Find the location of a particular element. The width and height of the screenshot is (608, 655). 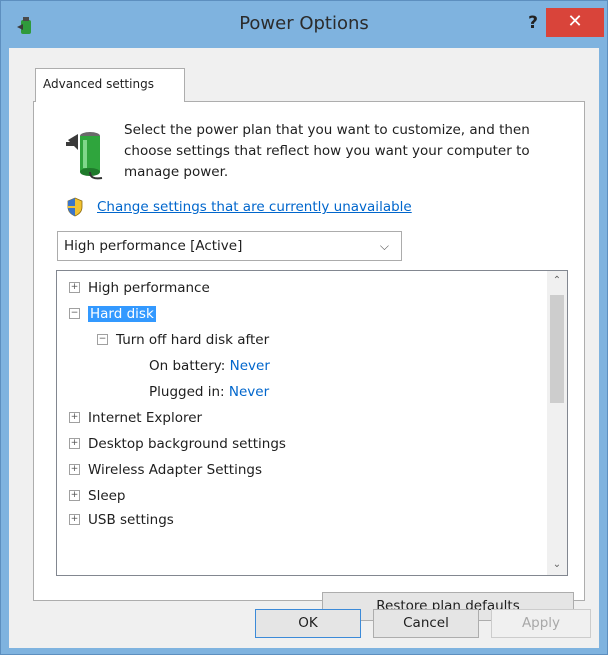

apply-button: Apply is located at coordinates (541, 623).